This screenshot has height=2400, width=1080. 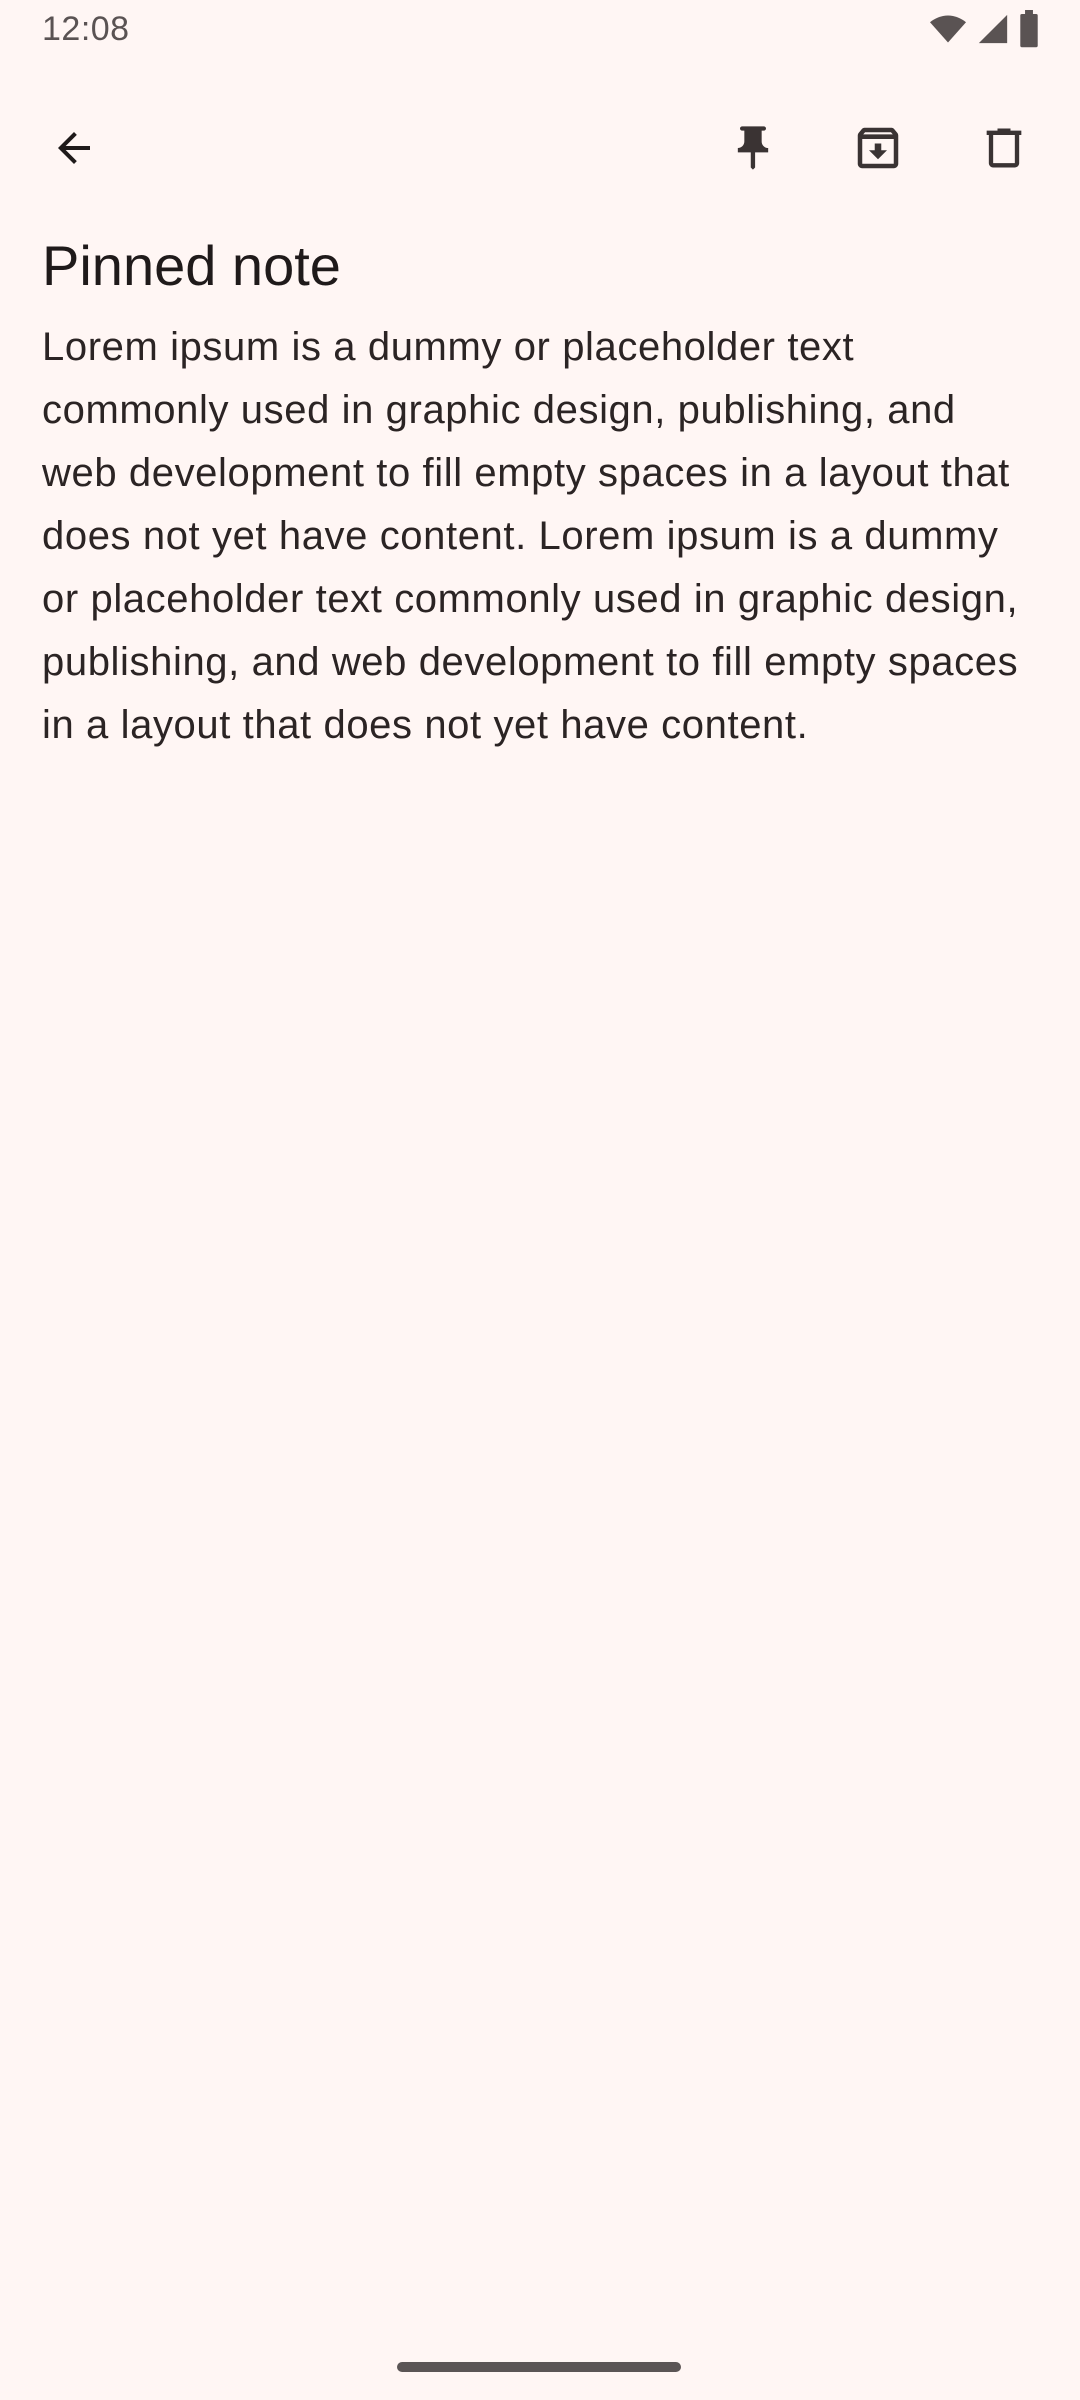 I want to click on pin-button, so click(x=753, y=148).